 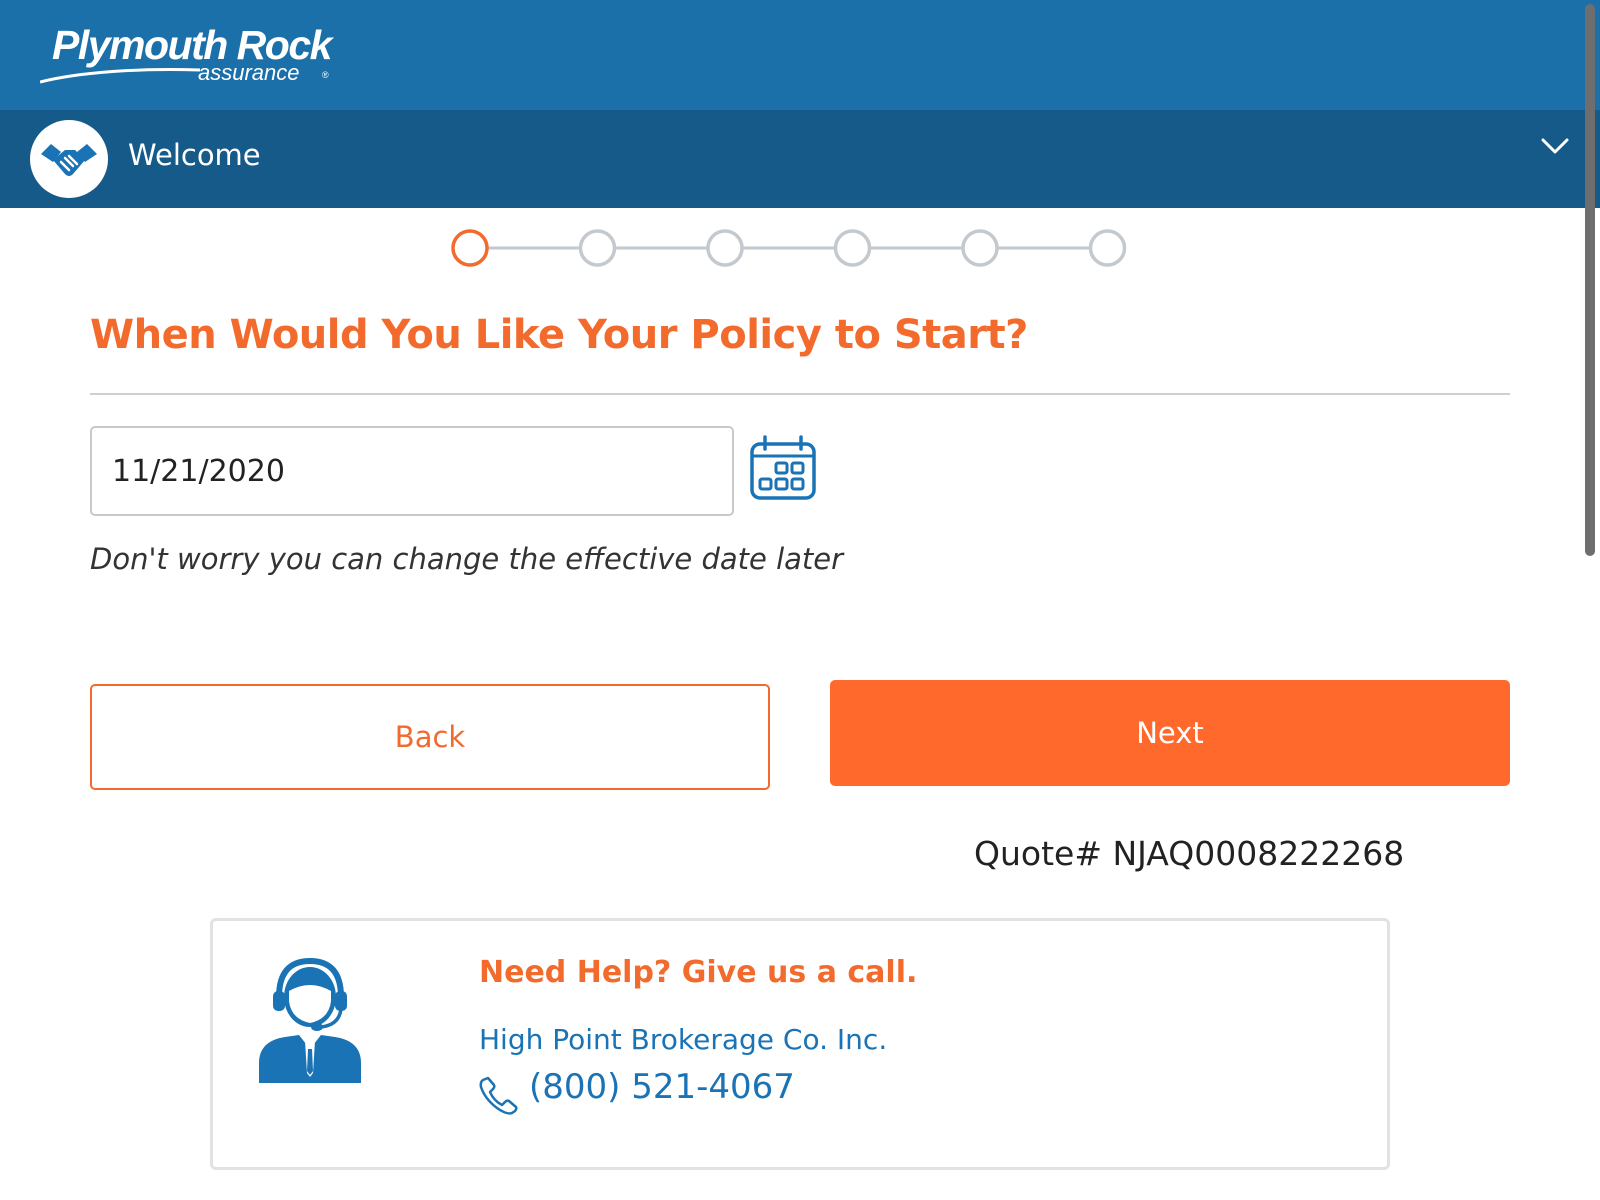 I want to click on section-header-bar: Welcome, so click(x=800, y=159).